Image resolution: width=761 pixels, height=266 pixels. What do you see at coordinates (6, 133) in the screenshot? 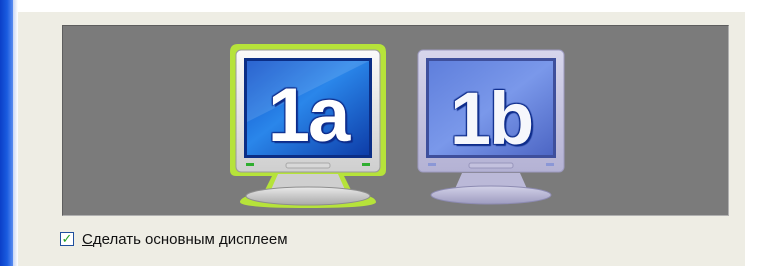
I see `window-frame-left-edge` at bounding box center [6, 133].